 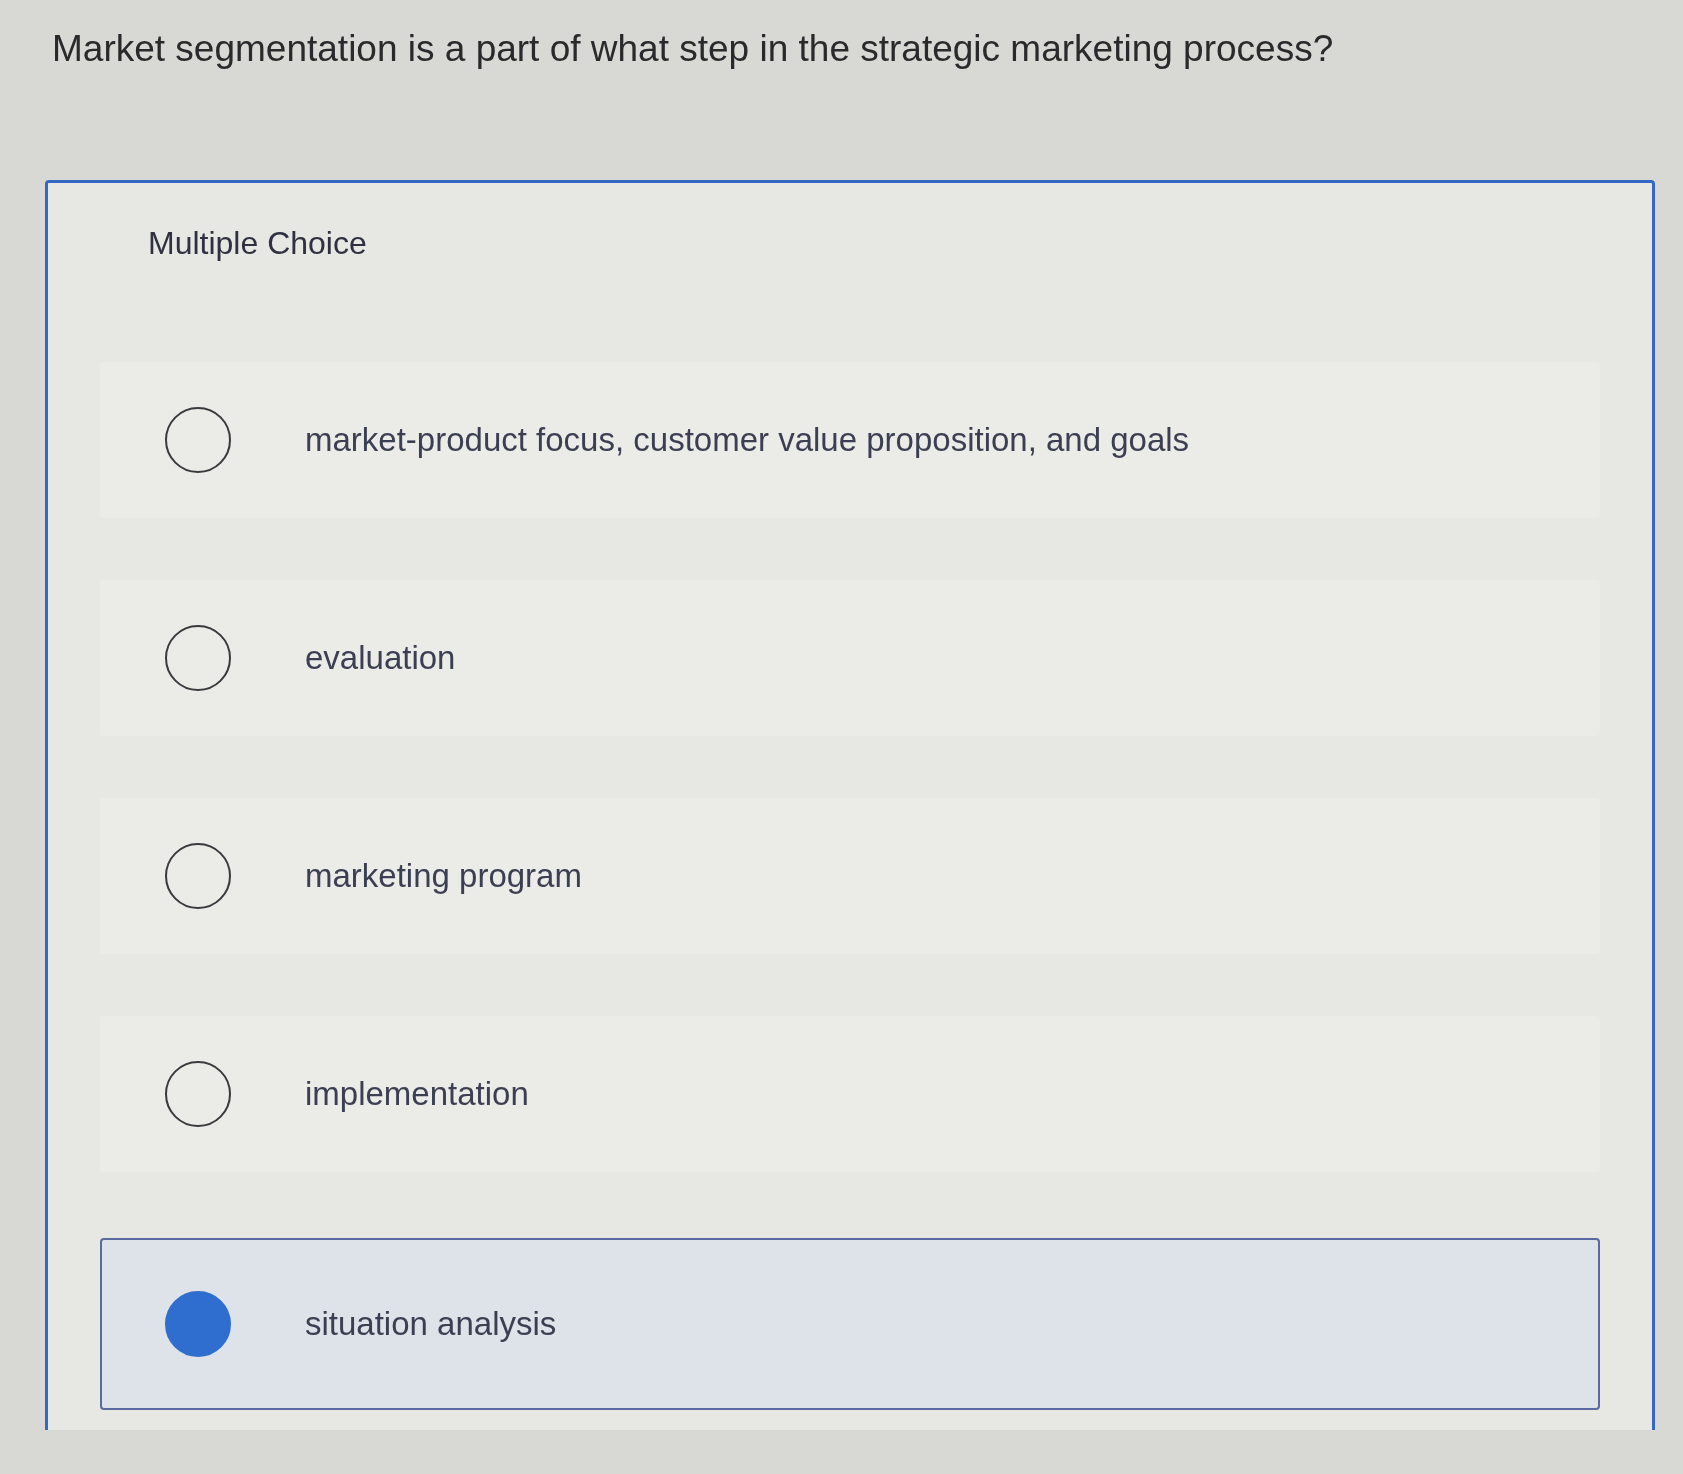 I want to click on answer-option: implementation, so click(x=850, y=1094).